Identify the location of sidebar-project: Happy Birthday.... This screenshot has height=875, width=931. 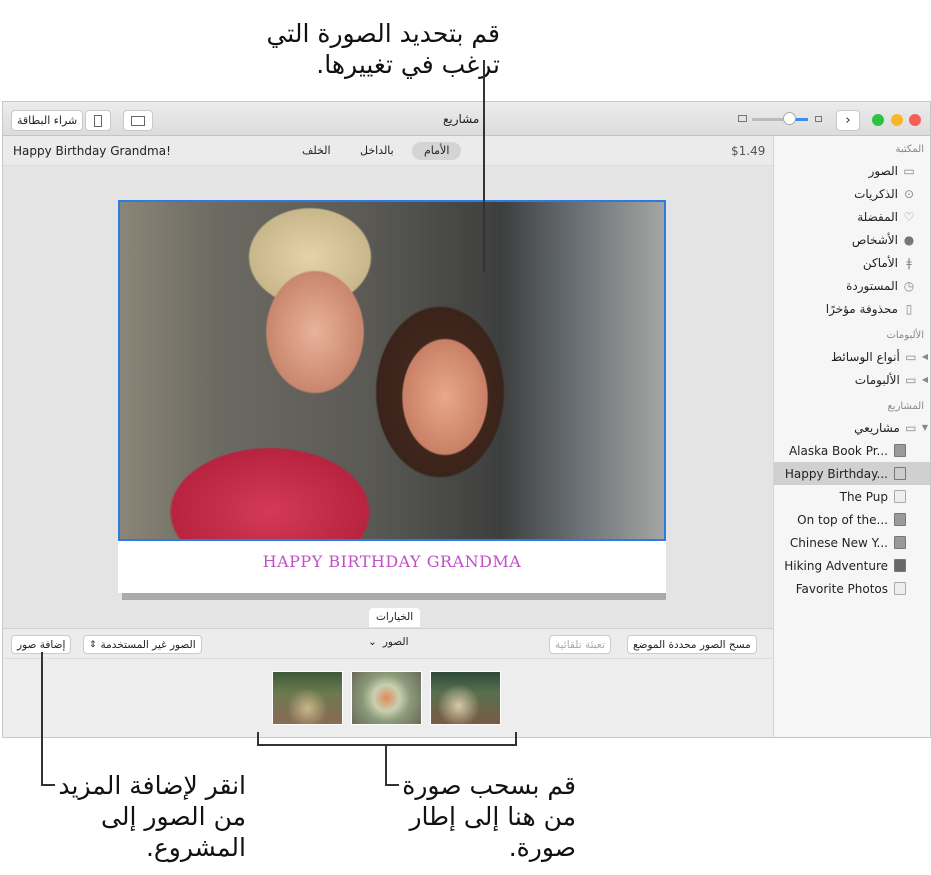
(852, 473).